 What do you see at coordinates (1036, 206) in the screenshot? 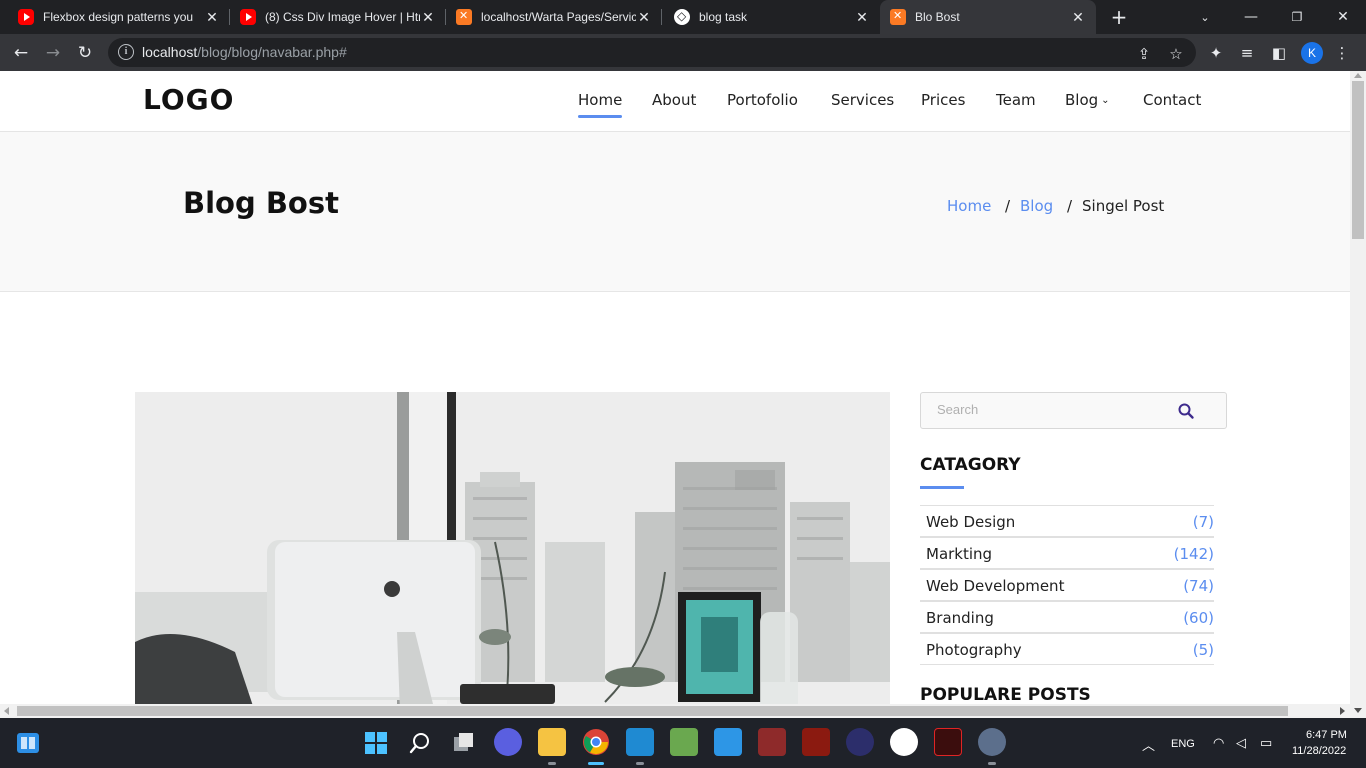
I see `breadcrumb-blog: Blog` at bounding box center [1036, 206].